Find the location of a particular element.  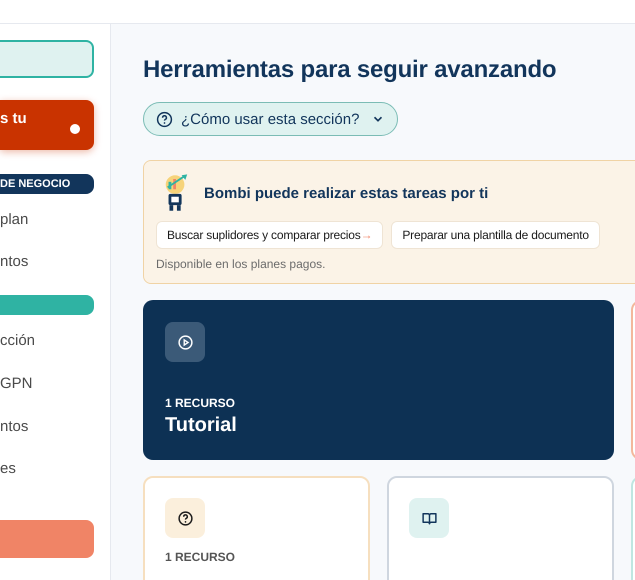

help-dropdown: ¿Cómo usar esta sección? is located at coordinates (270, 119).